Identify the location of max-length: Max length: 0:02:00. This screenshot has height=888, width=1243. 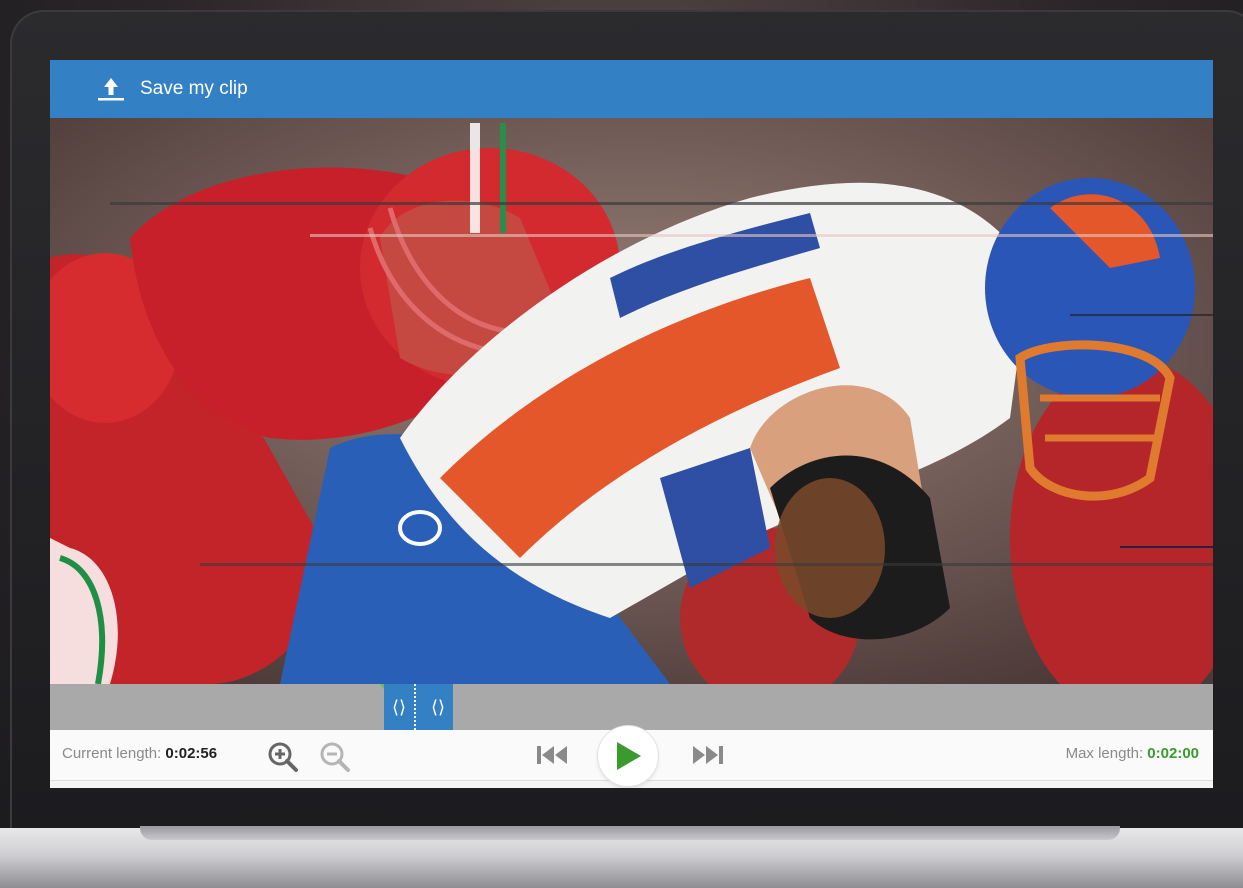
(1132, 753).